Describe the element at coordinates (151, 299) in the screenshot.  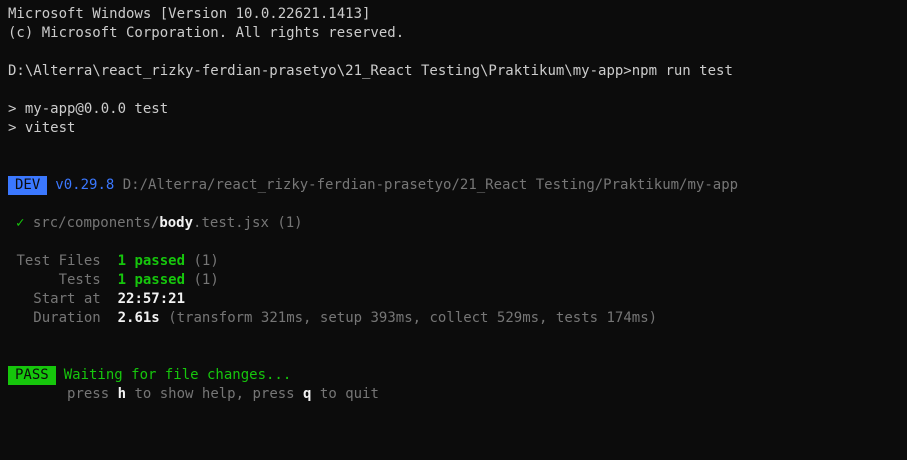
I see `summary-start-value: 22:57:21` at that location.